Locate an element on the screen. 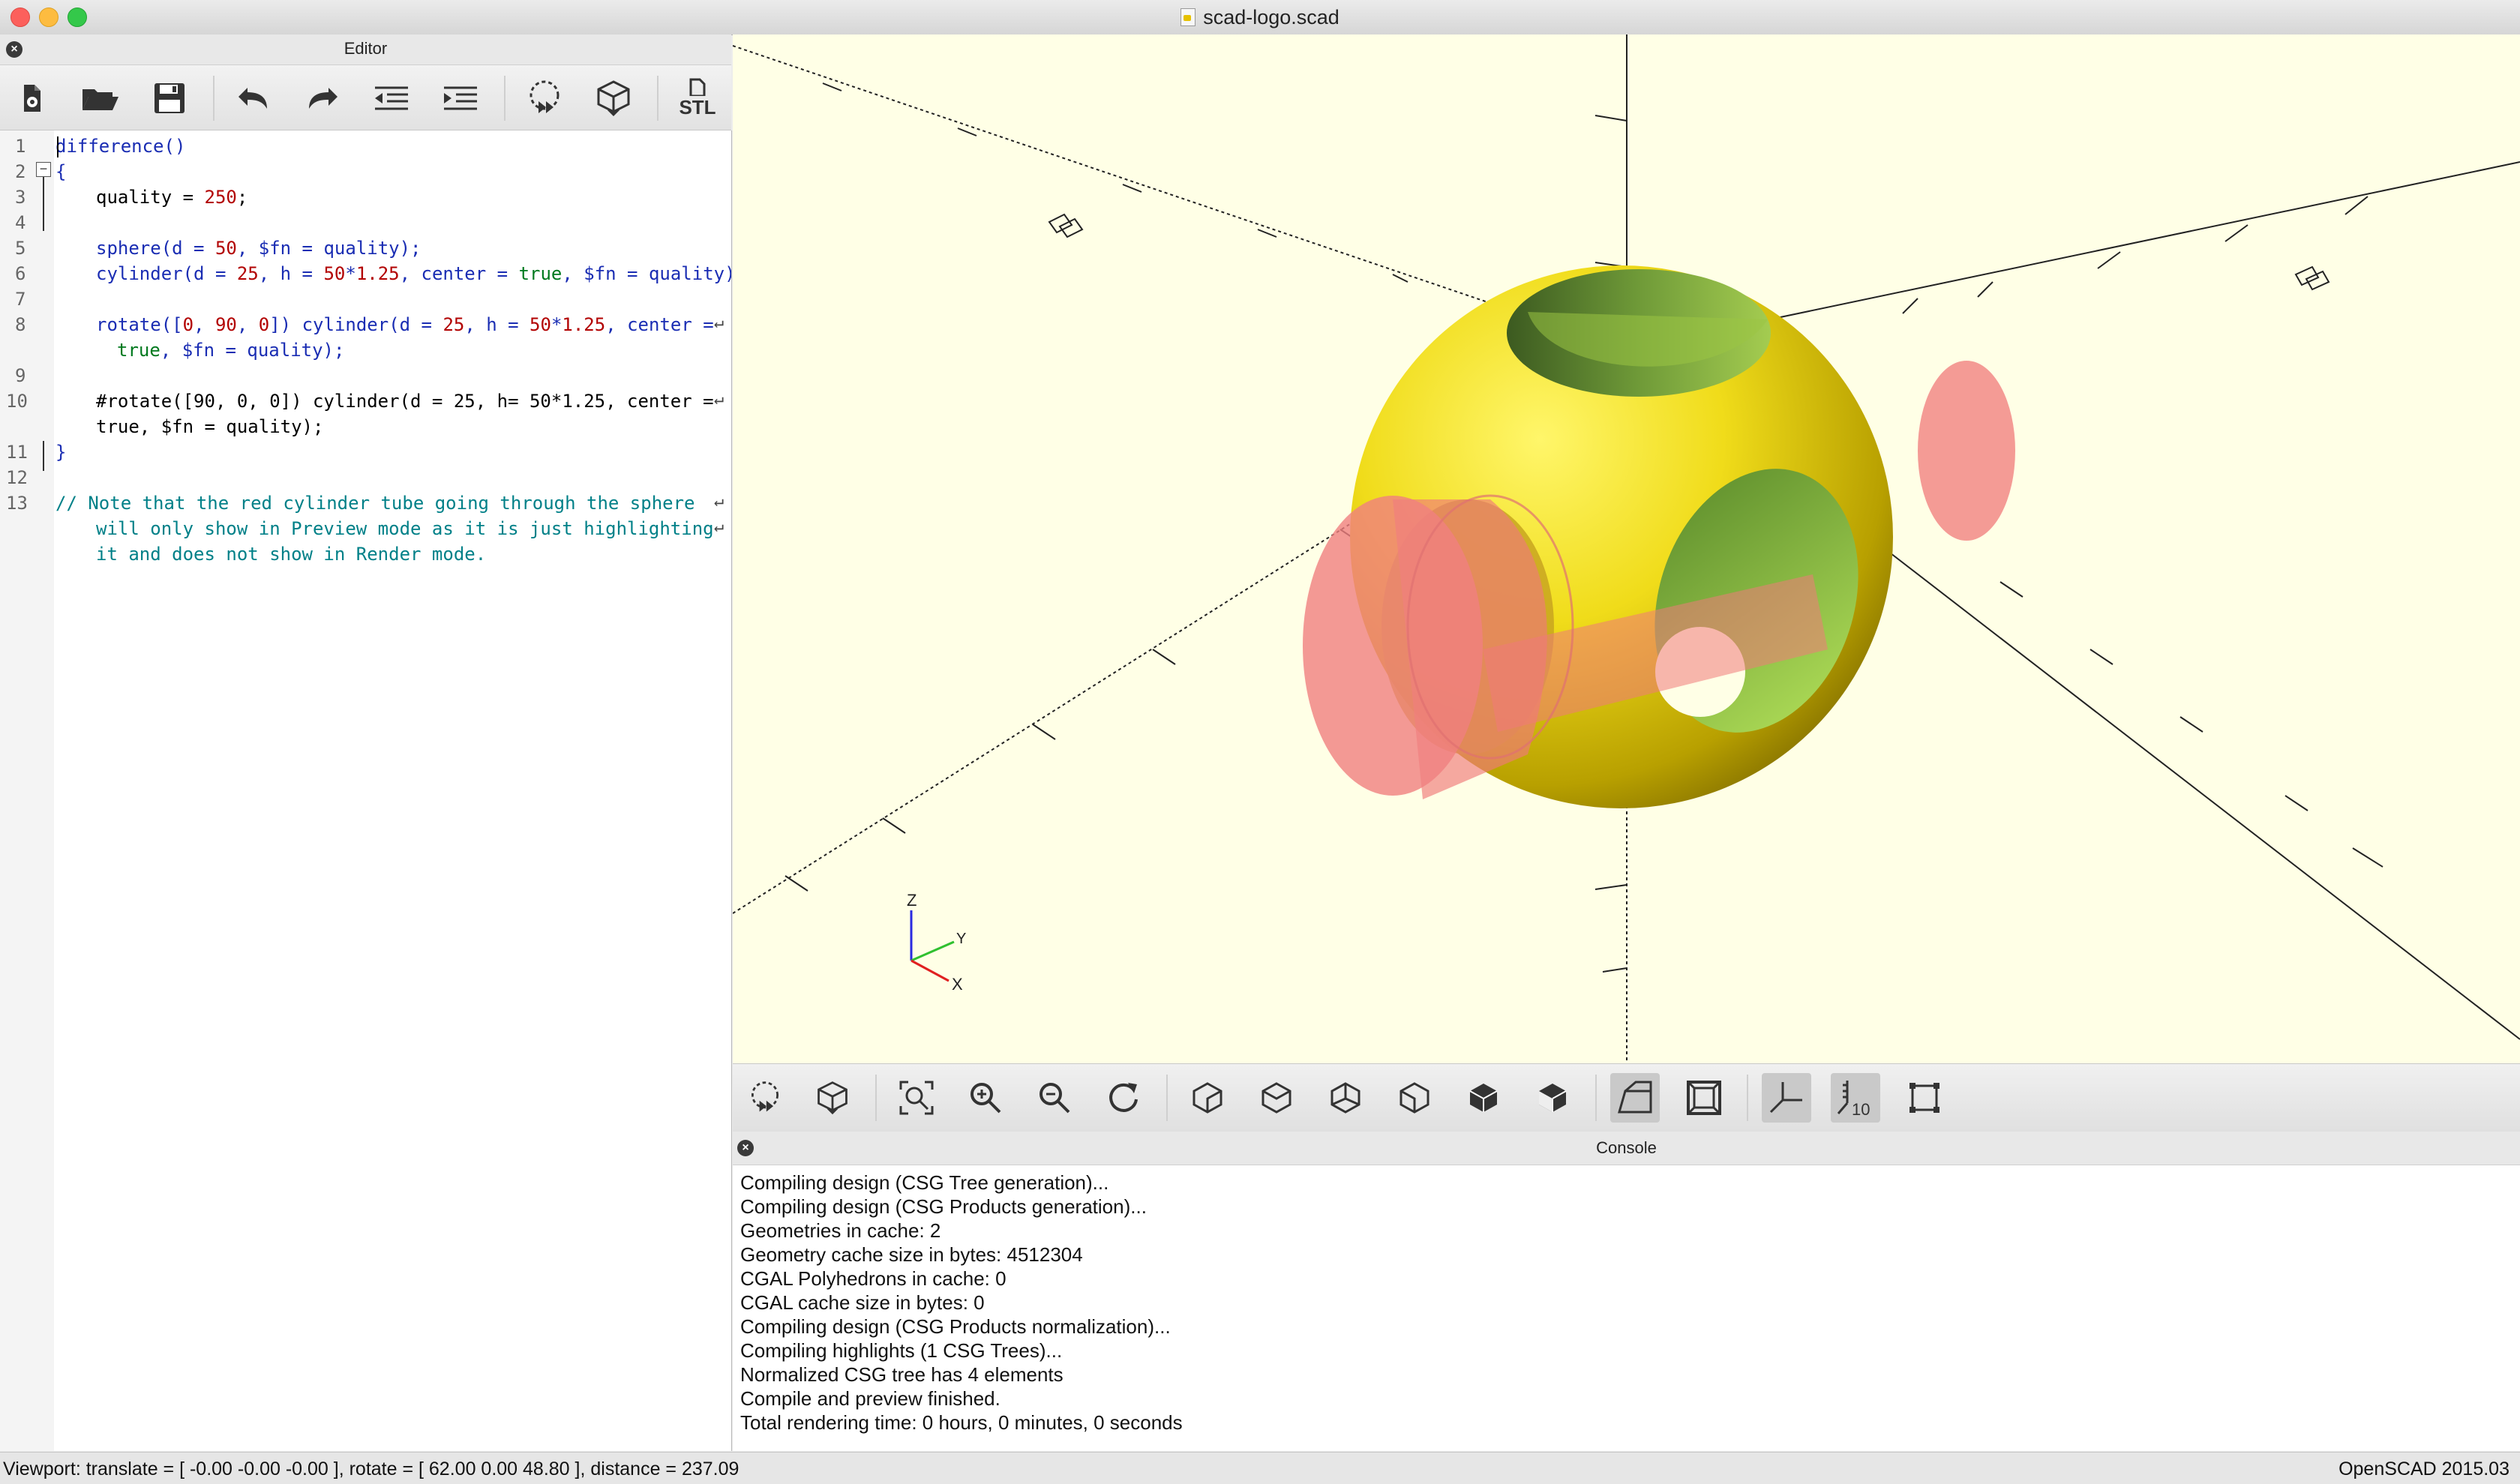  code-token: difference is located at coordinates (110, 146).